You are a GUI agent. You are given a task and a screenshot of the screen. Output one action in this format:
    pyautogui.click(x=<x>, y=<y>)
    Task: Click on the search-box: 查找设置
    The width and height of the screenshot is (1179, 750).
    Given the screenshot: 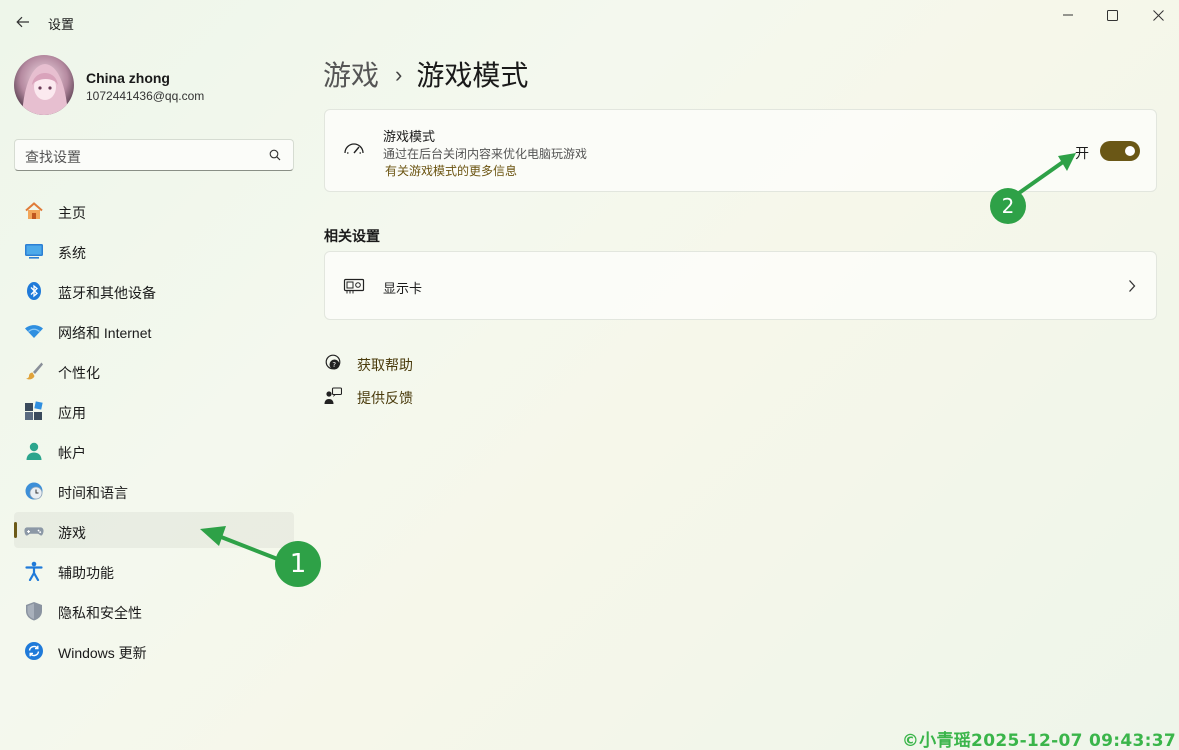 What is the action you would take?
    pyautogui.click(x=154, y=155)
    